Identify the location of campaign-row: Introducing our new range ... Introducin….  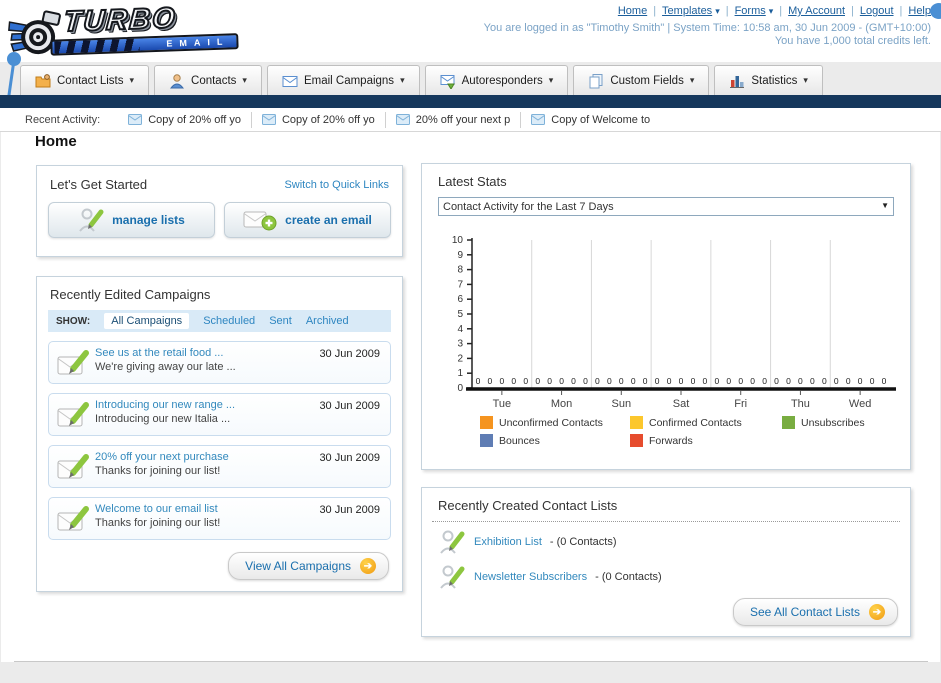
(219, 414).